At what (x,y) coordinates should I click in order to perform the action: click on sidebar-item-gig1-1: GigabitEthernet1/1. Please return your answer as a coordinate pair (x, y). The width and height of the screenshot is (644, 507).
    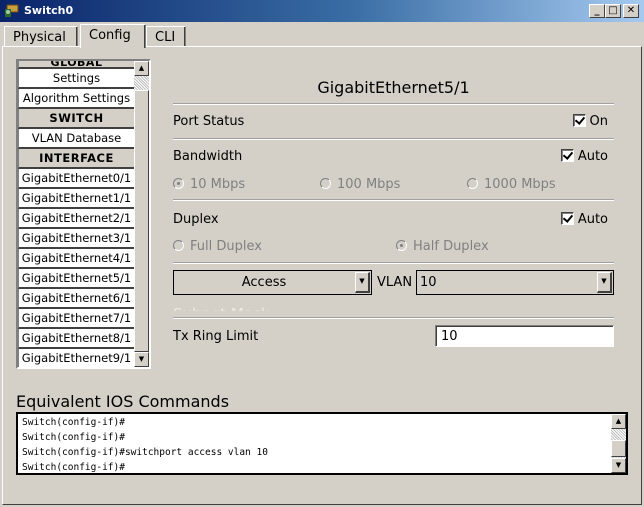
    Looking at the image, I should click on (76, 199).